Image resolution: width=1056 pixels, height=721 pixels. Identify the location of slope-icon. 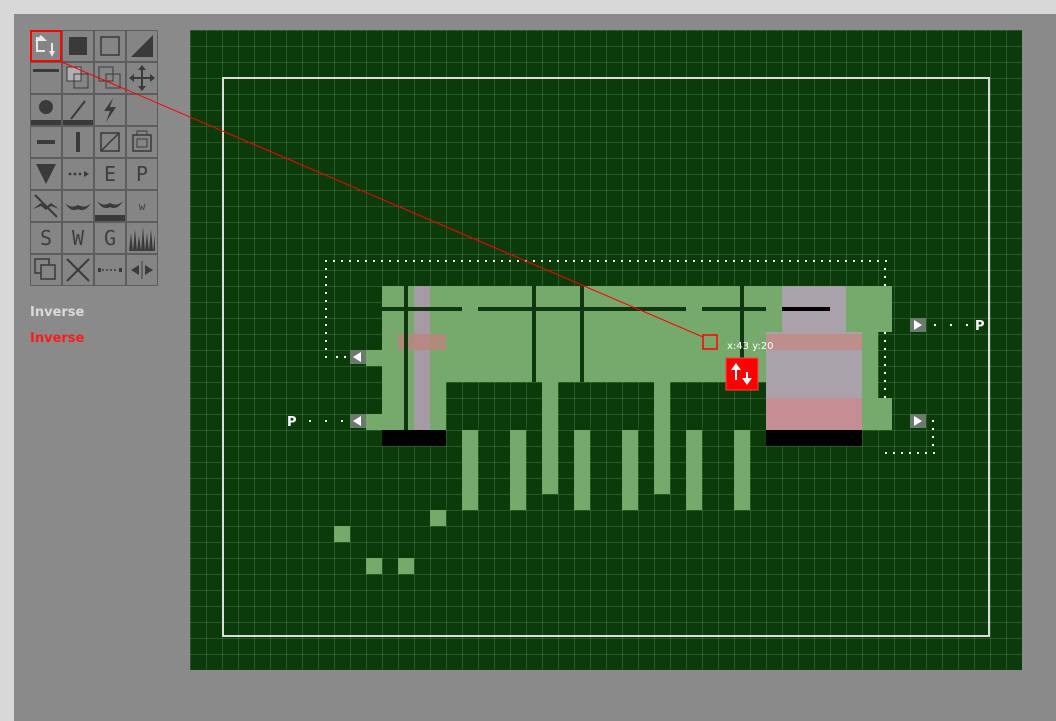
(142, 46).